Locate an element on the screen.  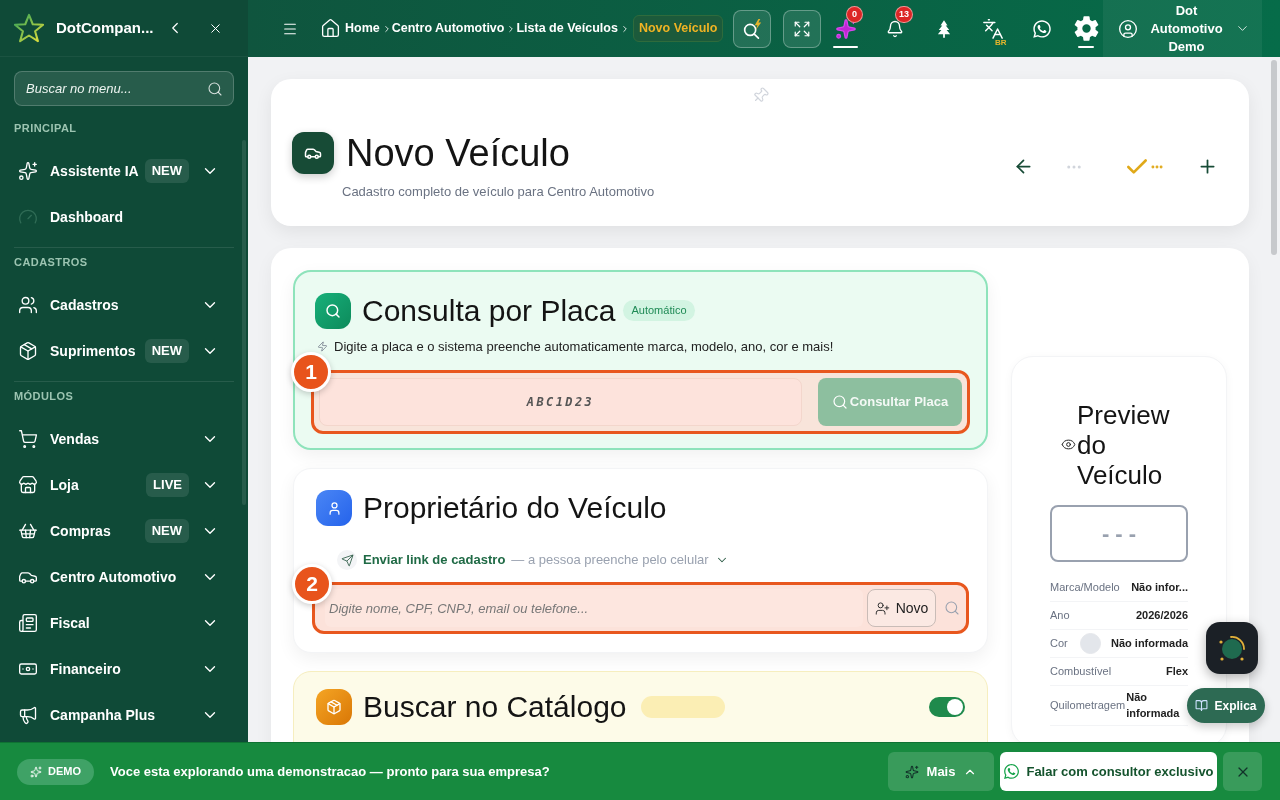
step-badge: 1 is located at coordinates (311, 372).